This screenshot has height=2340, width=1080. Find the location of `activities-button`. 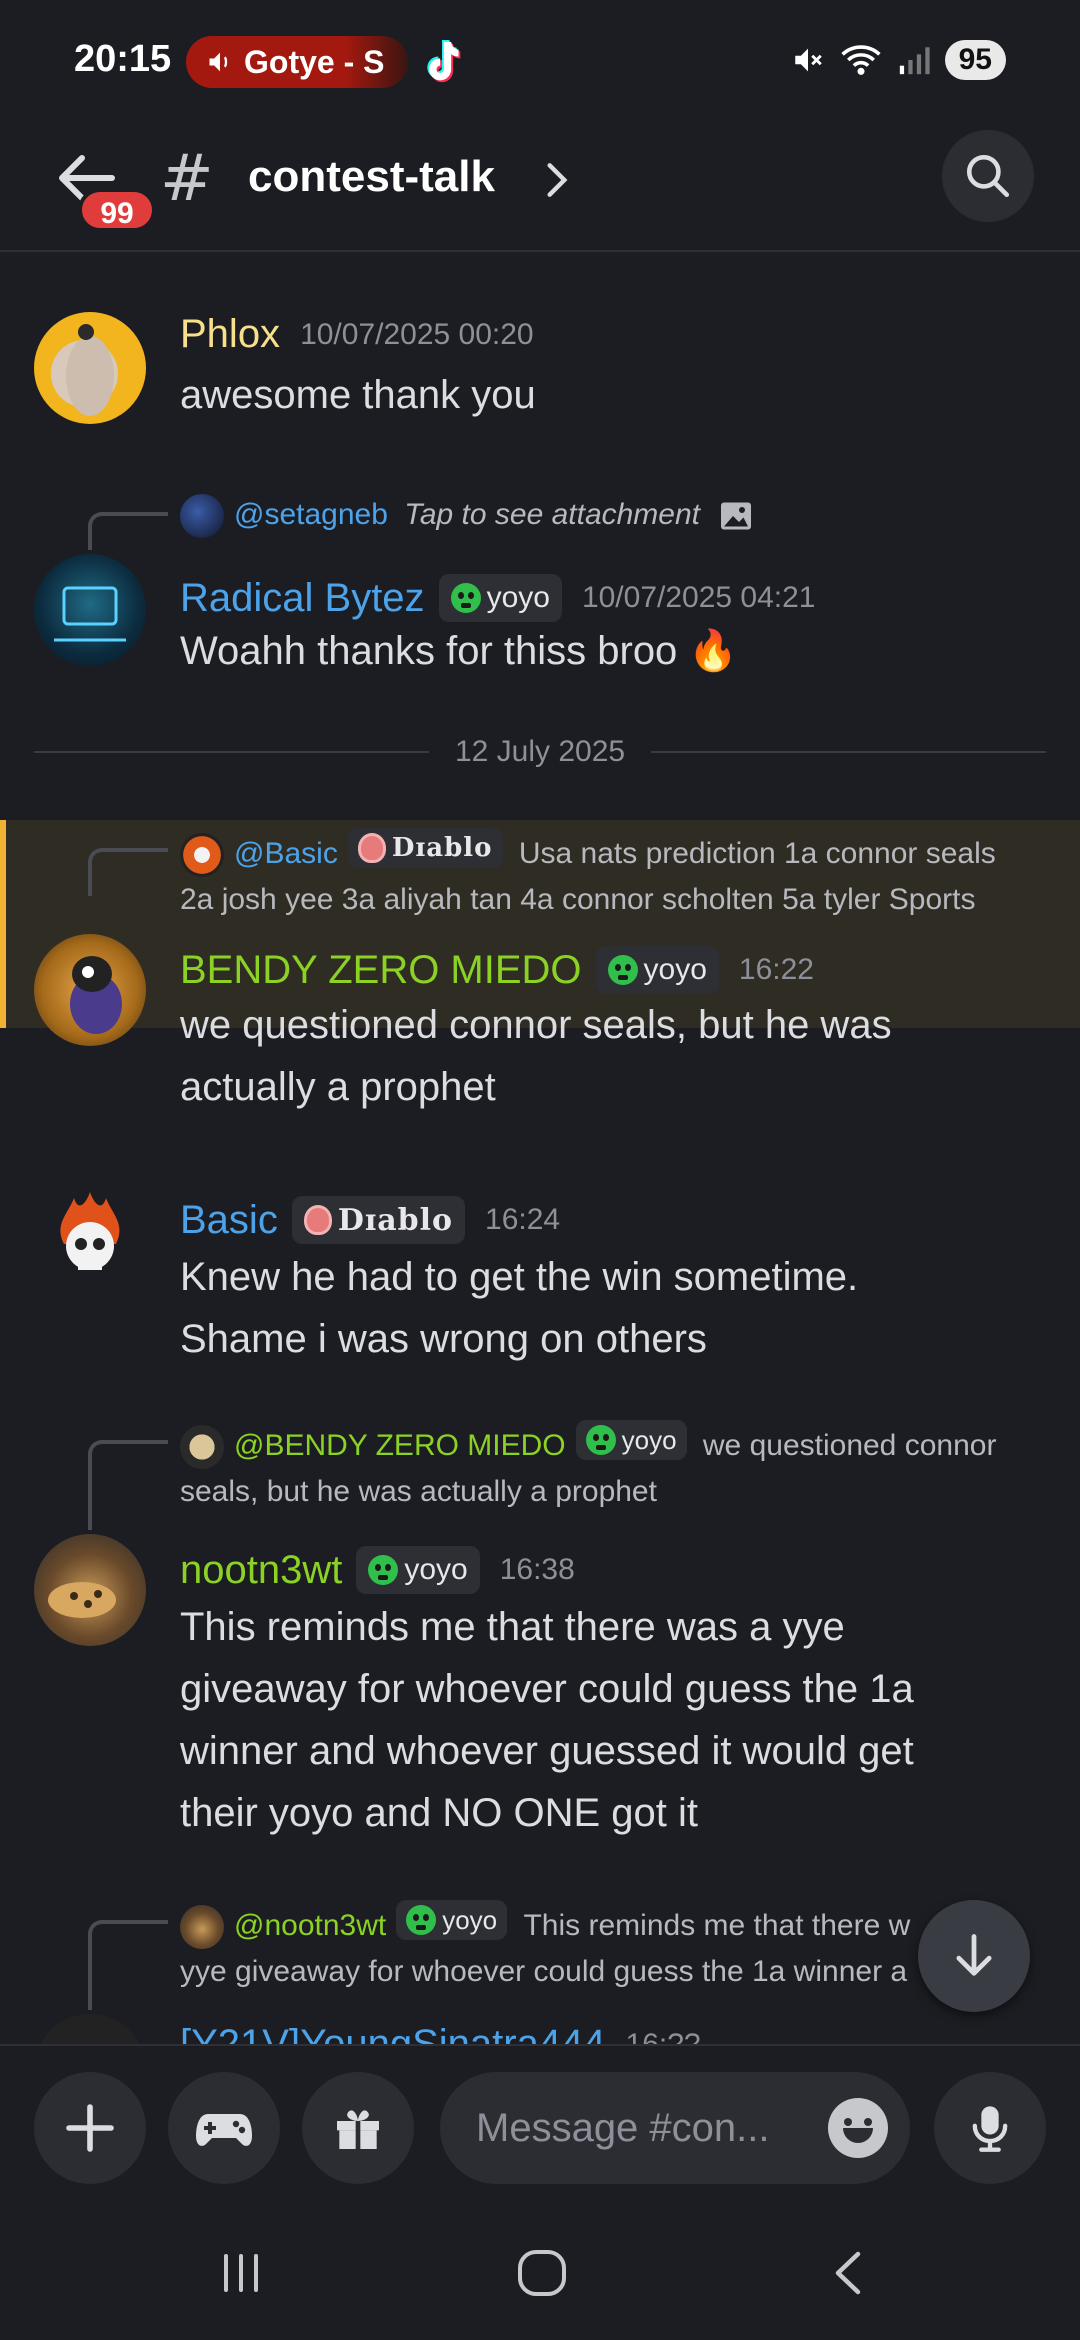

activities-button is located at coordinates (224, 2128).